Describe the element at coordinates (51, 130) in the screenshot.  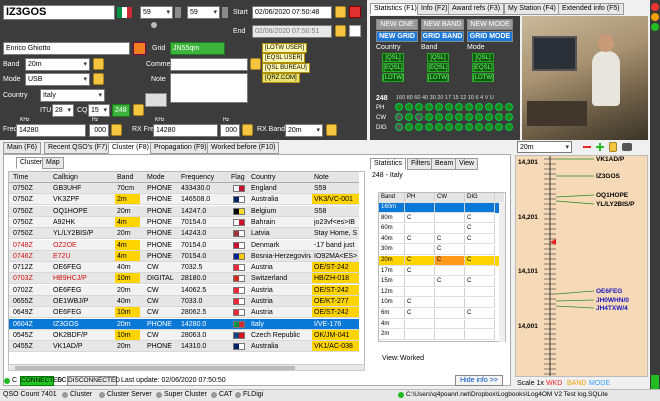
I see `freq-input: 14280` at that location.